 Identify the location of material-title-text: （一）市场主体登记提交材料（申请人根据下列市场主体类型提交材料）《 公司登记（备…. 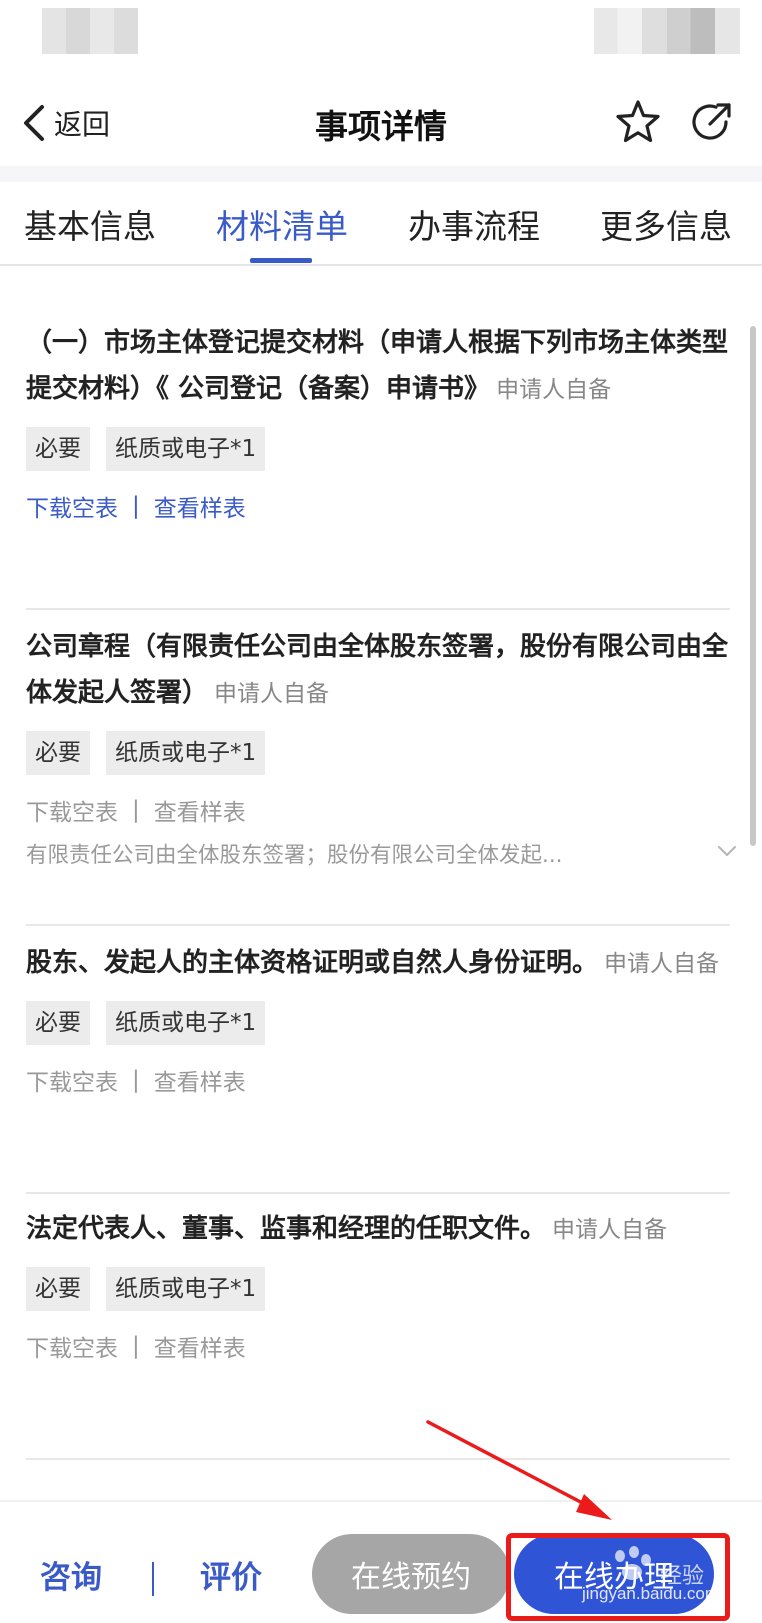
(377, 366).